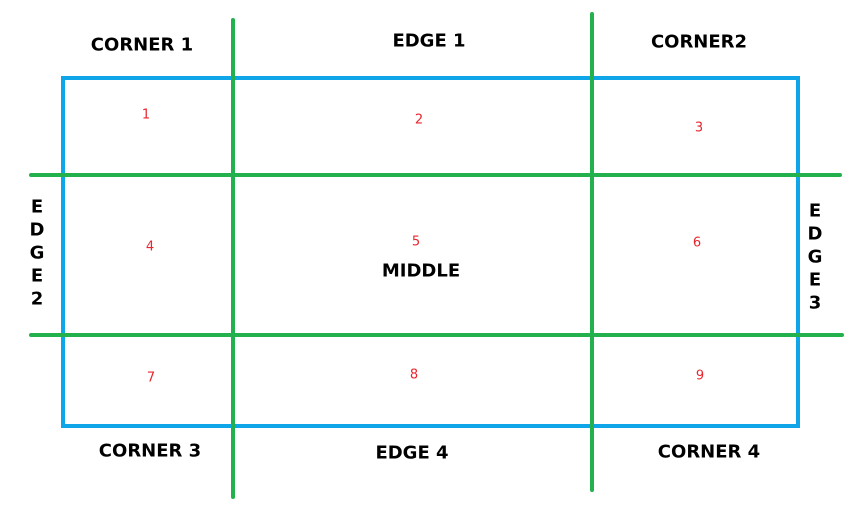 Image resolution: width=860 pixels, height=510 pixels. I want to click on cell-number-7: 7, so click(151, 378).